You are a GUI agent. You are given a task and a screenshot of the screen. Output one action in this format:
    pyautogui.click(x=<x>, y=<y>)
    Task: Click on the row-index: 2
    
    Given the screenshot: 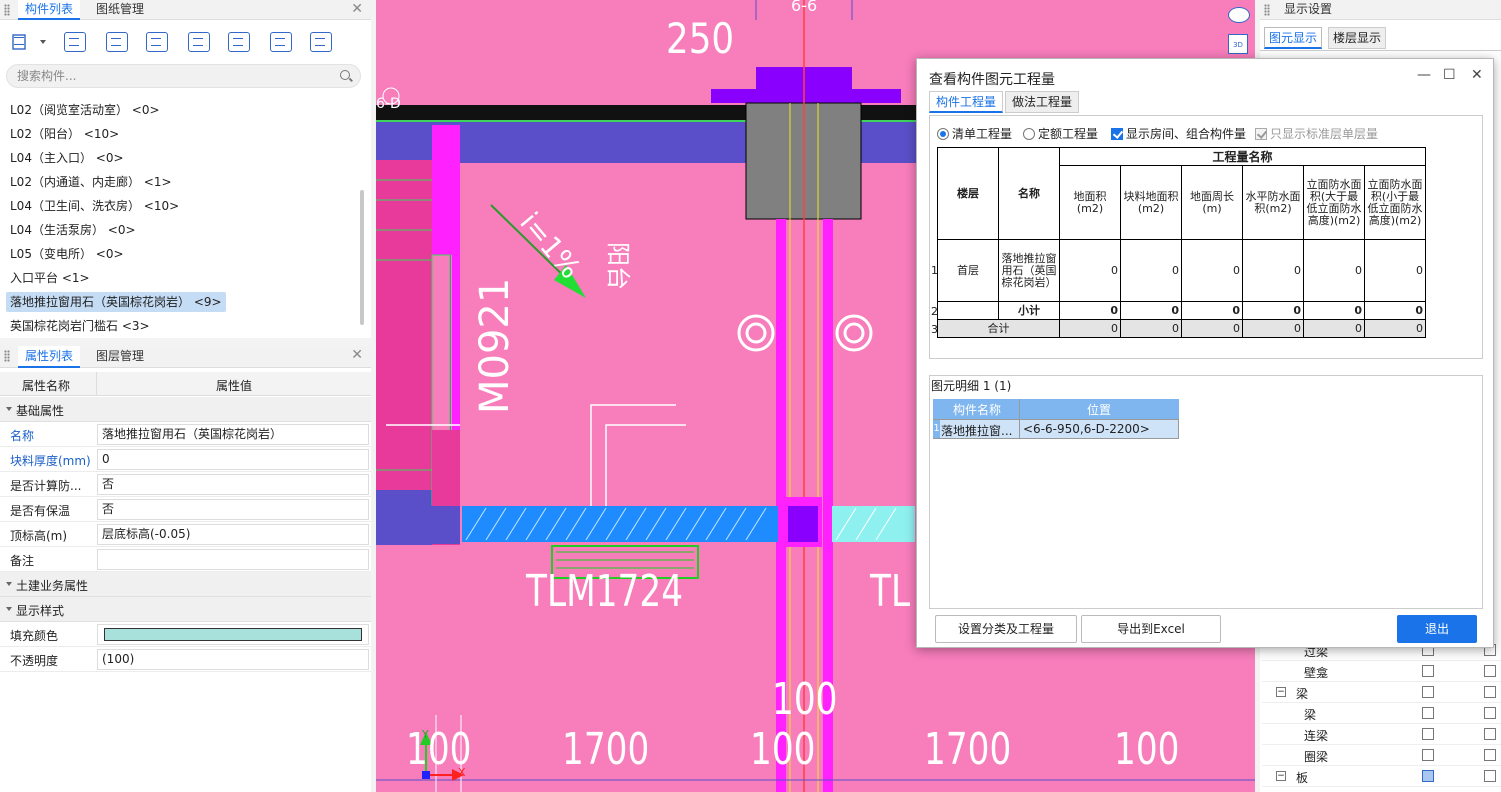 What is the action you would take?
    pyautogui.click(x=934, y=311)
    